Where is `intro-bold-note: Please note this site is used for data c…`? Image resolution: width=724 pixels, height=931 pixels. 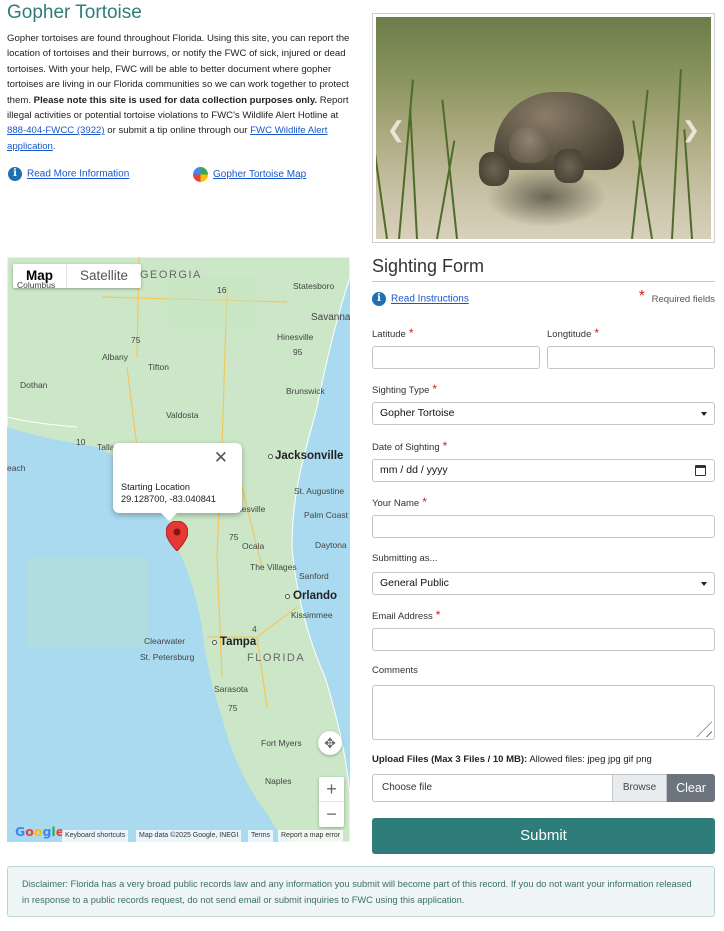 intro-bold-note: Please note this site is used for data c… is located at coordinates (175, 100).